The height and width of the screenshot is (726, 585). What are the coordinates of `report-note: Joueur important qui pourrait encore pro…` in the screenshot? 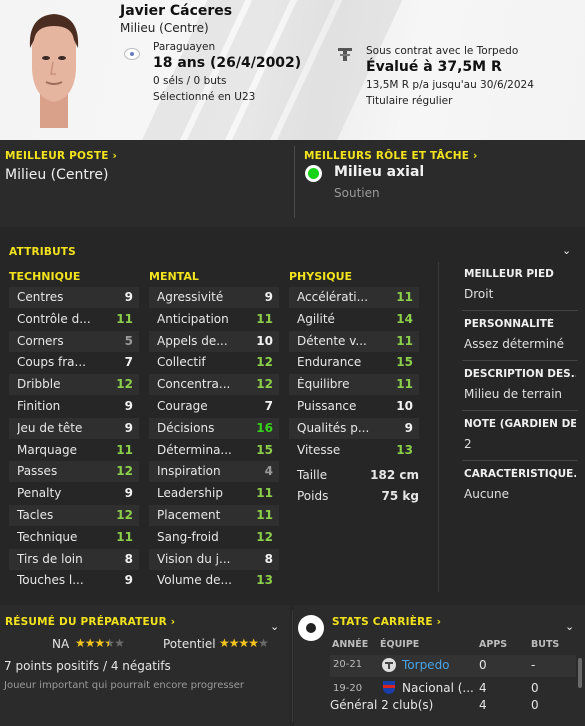 It's located at (124, 685).